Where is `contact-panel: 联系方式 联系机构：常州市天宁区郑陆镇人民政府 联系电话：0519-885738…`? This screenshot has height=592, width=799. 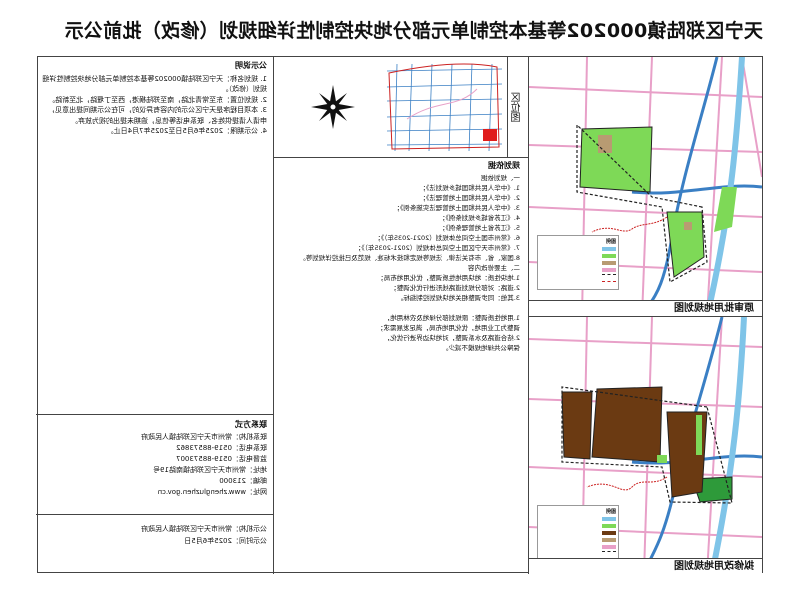 contact-panel: 联系方式 联系机构：常州市天宁区郑陆镇人民政府 联系电话：0519-885738… is located at coordinates (154, 465).